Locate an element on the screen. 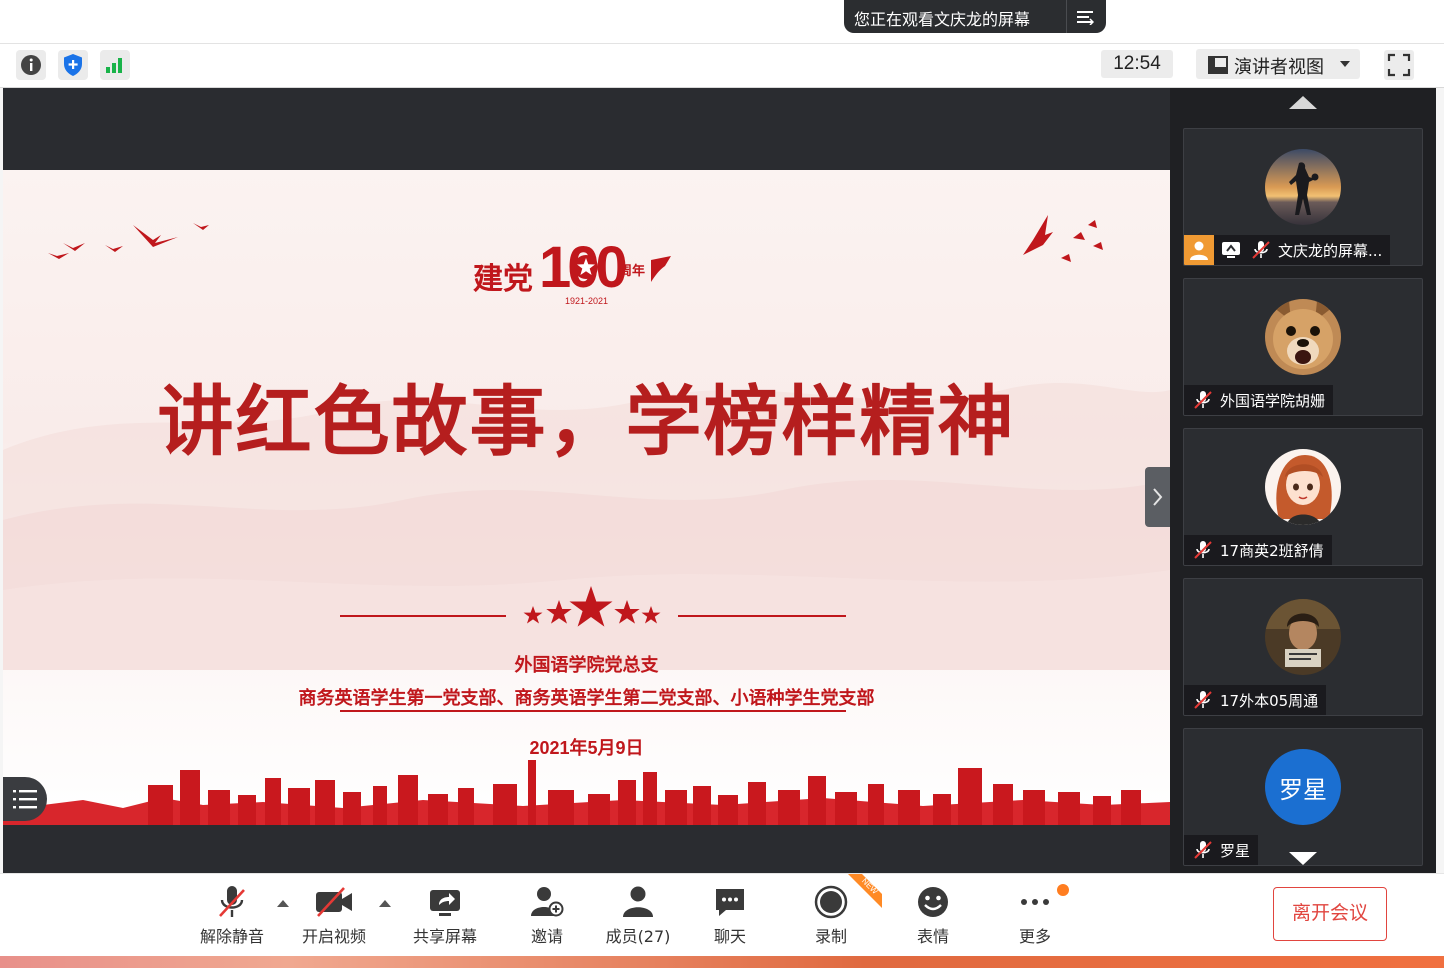 This screenshot has height=968, width=1444. org-underline is located at coordinates (593, 711).